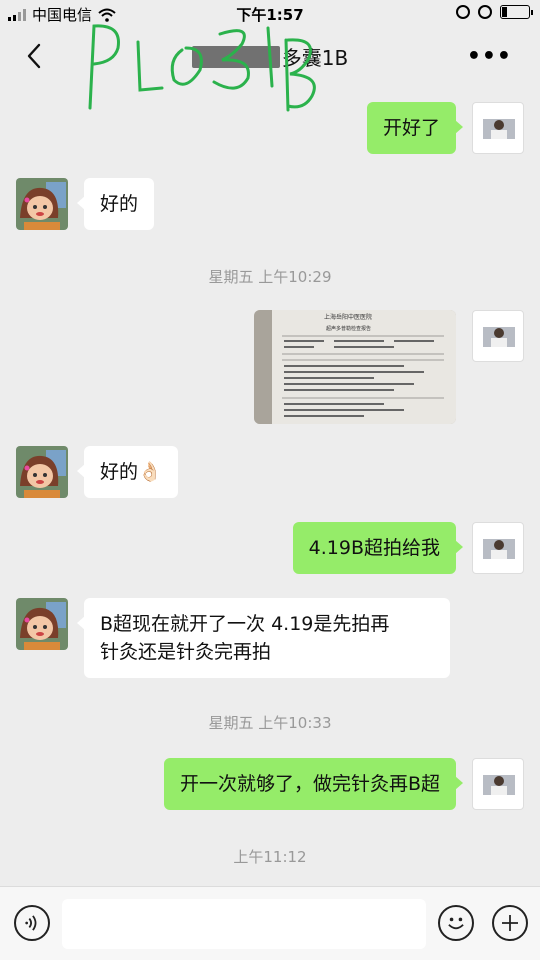 Image resolution: width=540 pixels, height=960 pixels. What do you see at coordinates (119, 204) in the screenshot?
I see `message-text: 好的` at bounding box center [119, 204].